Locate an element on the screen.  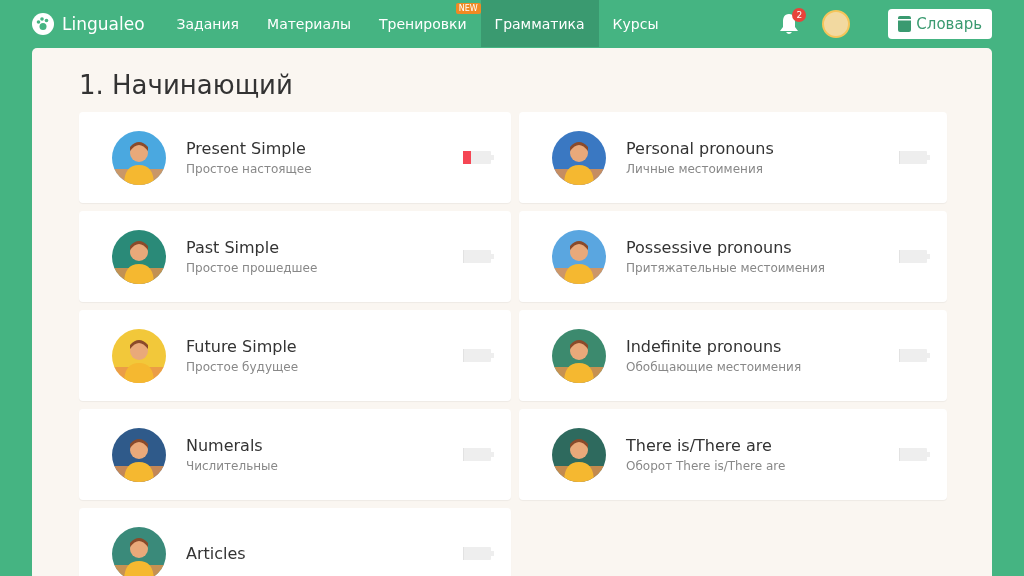
topic-card: Future Simple Простое будущее is located at coordinates (295, 355).